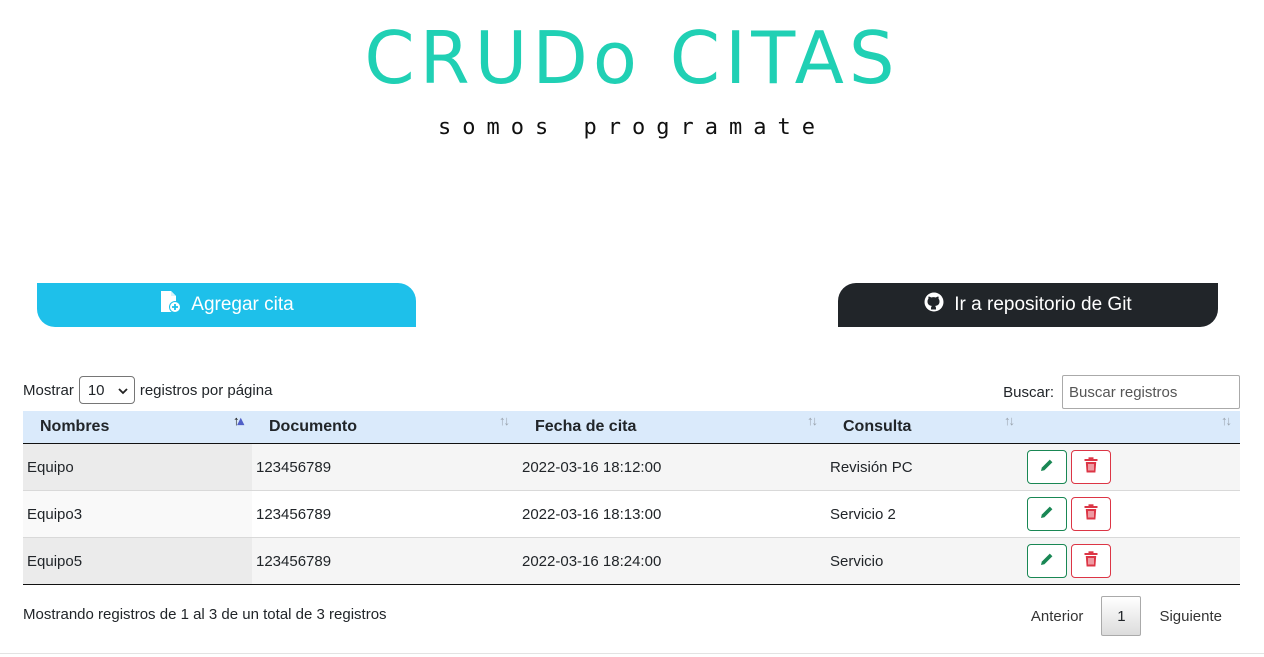 The height and width of the screenshot is (657, 1264). What do you see at coordinates (123, 390) in the screenshot?
I see `chevron-down-icon` at bounding box center [123, 390].